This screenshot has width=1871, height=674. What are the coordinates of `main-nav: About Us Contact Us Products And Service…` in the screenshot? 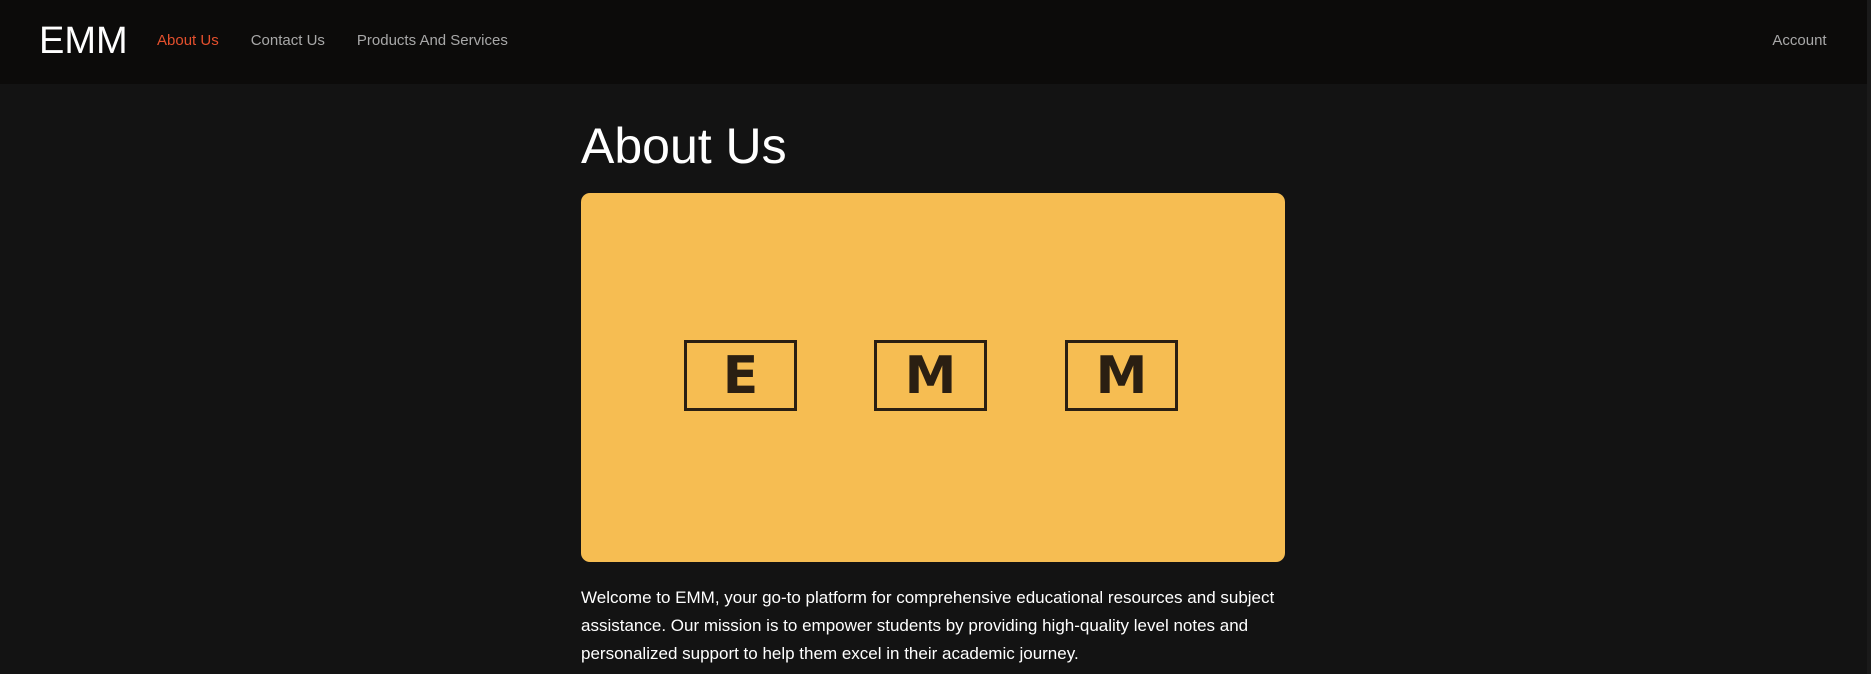 It's located at (348, 41).